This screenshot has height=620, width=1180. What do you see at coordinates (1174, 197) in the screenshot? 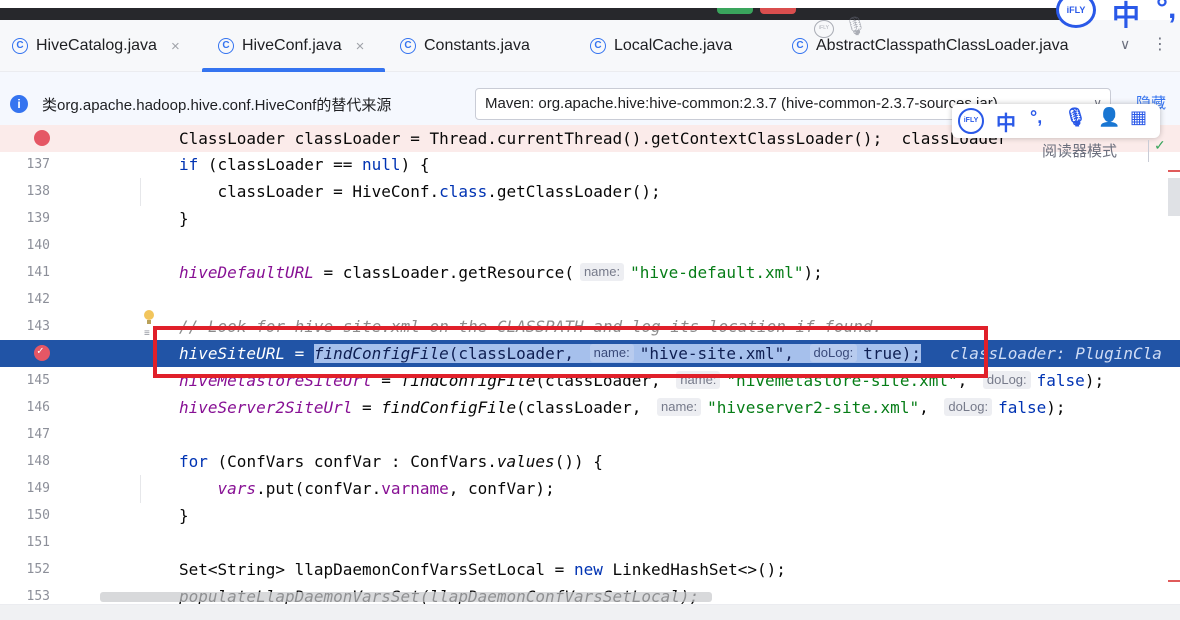
I see `scrollbar-thumb` at bounding box center [1174, 197].